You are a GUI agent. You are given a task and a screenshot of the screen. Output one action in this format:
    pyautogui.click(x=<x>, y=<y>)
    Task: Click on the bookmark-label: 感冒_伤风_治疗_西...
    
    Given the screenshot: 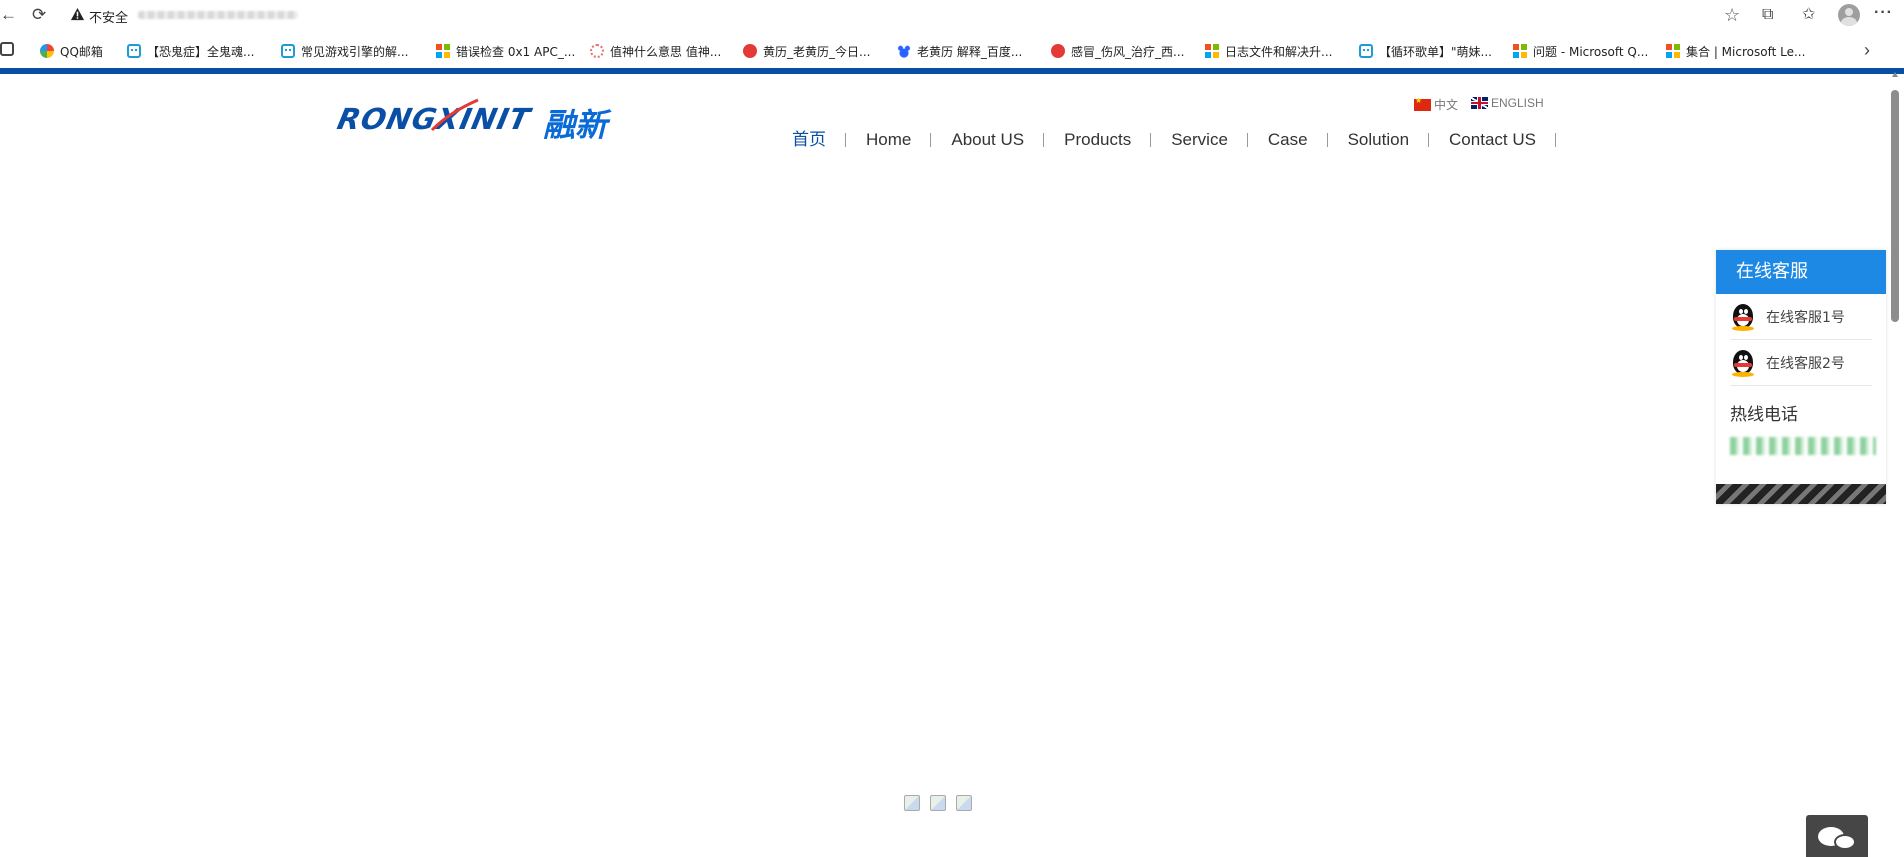 What is the action you would take?
    pyautogui.click(x=1128, y=51)
    